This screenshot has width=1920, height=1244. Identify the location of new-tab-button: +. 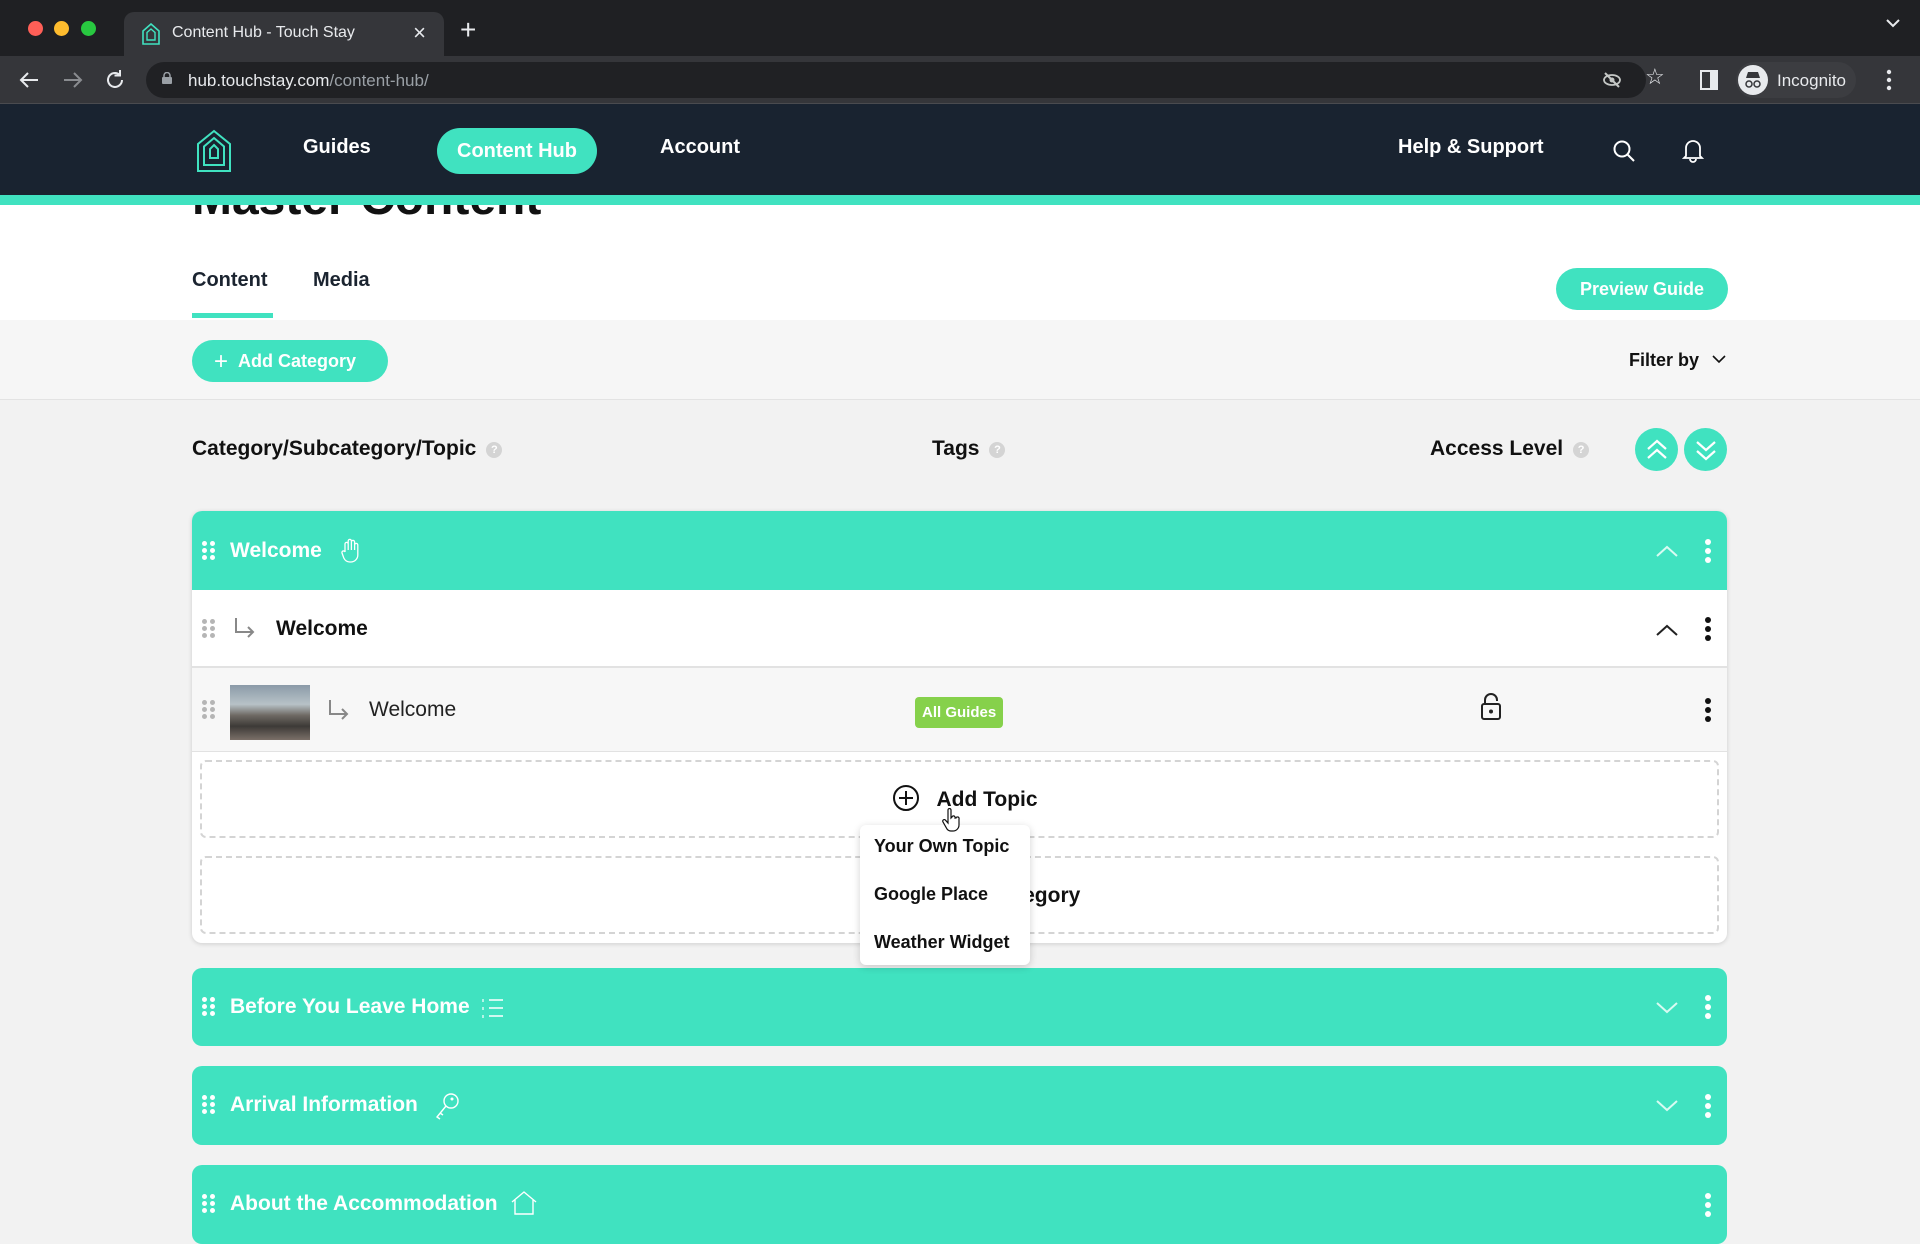
(468, 30).